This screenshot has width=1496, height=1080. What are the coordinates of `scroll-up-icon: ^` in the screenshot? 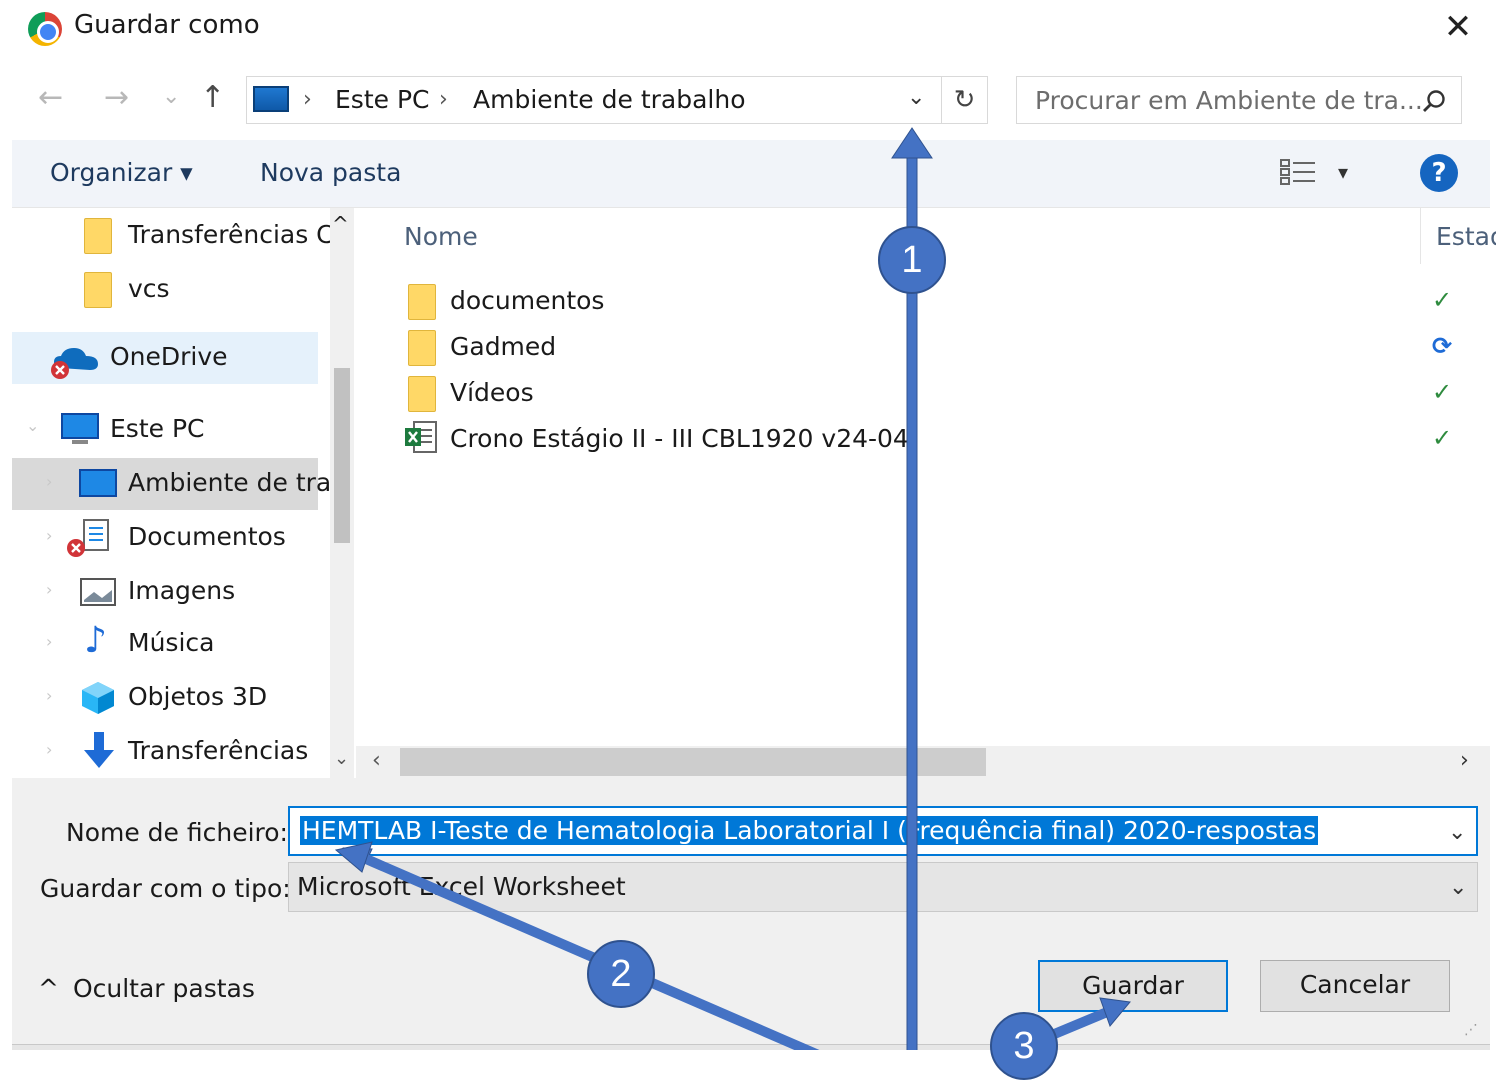 It's located at (340, 224).